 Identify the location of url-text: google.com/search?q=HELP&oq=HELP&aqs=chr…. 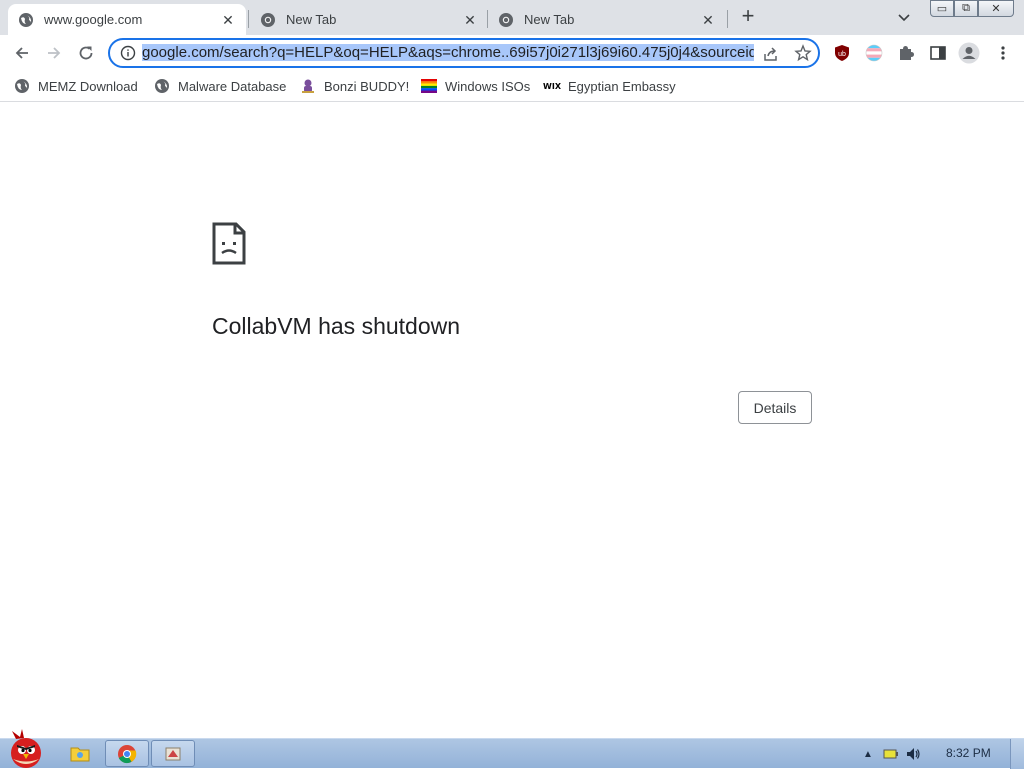
(448, 53).